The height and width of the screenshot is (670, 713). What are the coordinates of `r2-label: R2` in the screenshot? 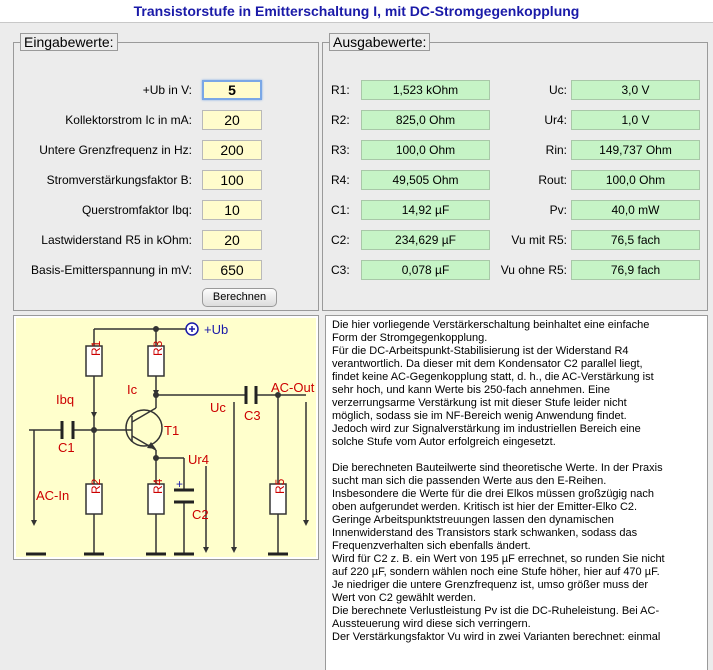 It's located at (96, 486).